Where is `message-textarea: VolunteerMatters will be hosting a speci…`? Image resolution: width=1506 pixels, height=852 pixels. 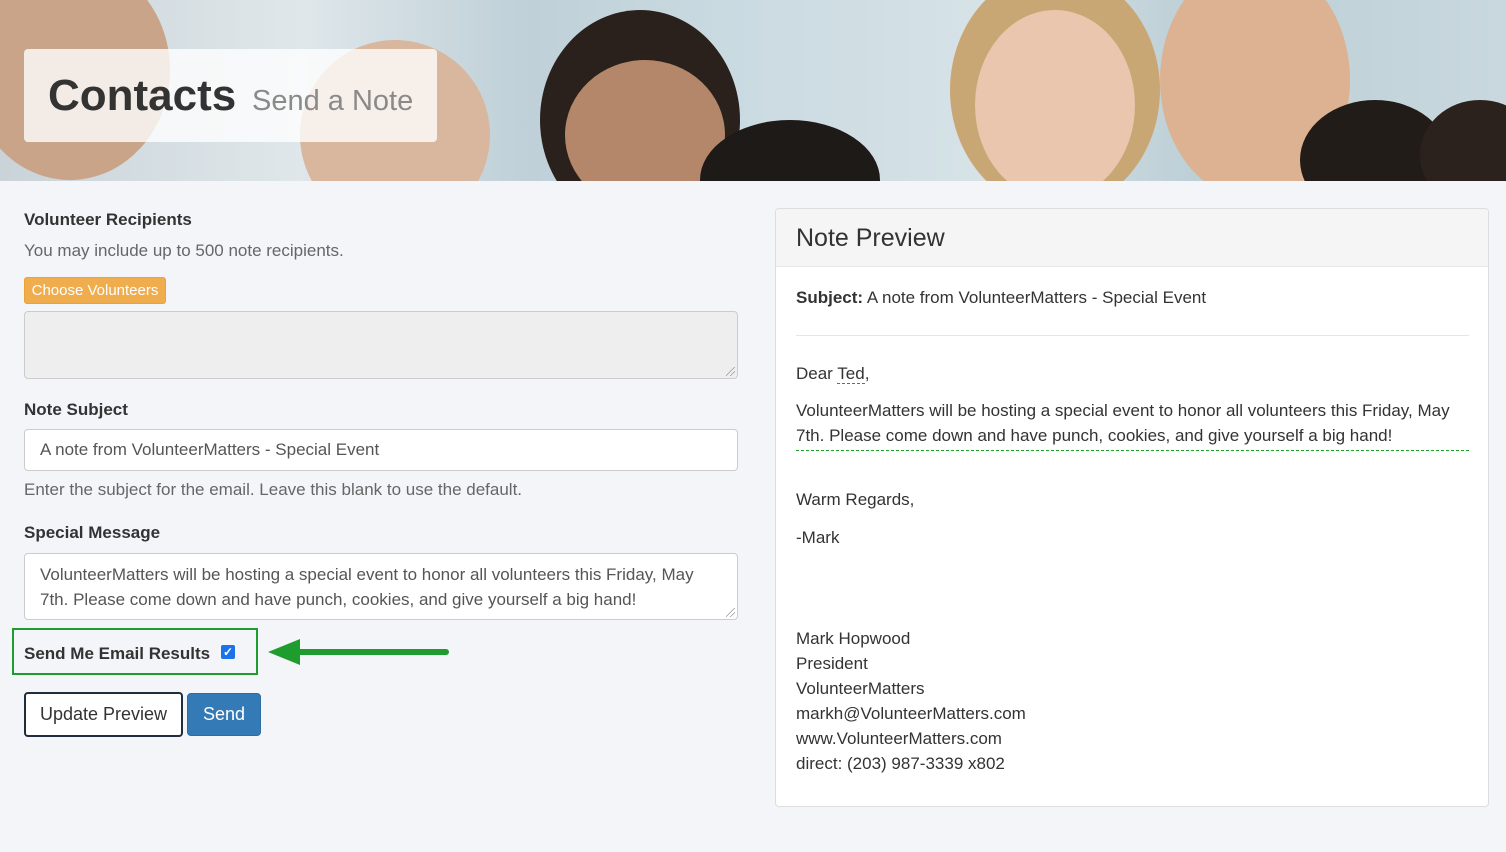 message-textarea: VolunteerMatters will be hosting a speci… is located at coordinates (381, 586).